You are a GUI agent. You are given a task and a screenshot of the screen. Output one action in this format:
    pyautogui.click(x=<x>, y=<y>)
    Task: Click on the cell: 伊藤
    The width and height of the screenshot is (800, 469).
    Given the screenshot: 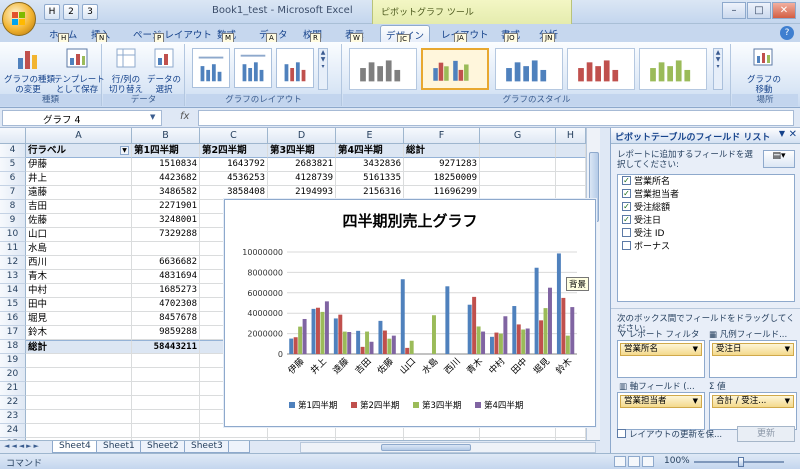 What is the action you would take?
    pyautogui.click(x=79, y=165)
    